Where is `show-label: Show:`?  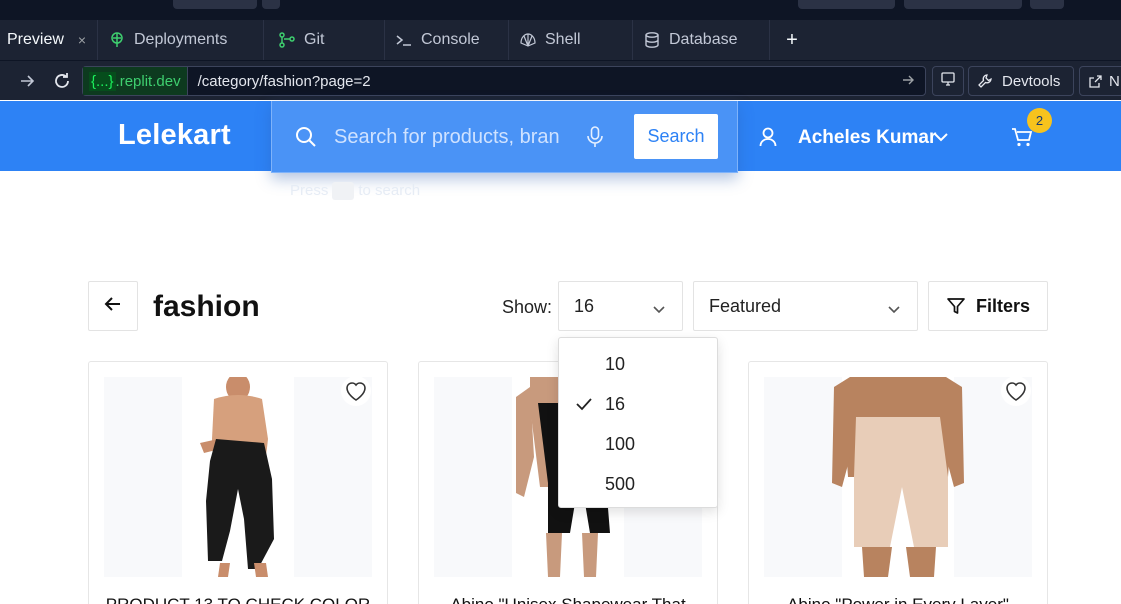
show-label: Show: is located at coordinates (527, 307).